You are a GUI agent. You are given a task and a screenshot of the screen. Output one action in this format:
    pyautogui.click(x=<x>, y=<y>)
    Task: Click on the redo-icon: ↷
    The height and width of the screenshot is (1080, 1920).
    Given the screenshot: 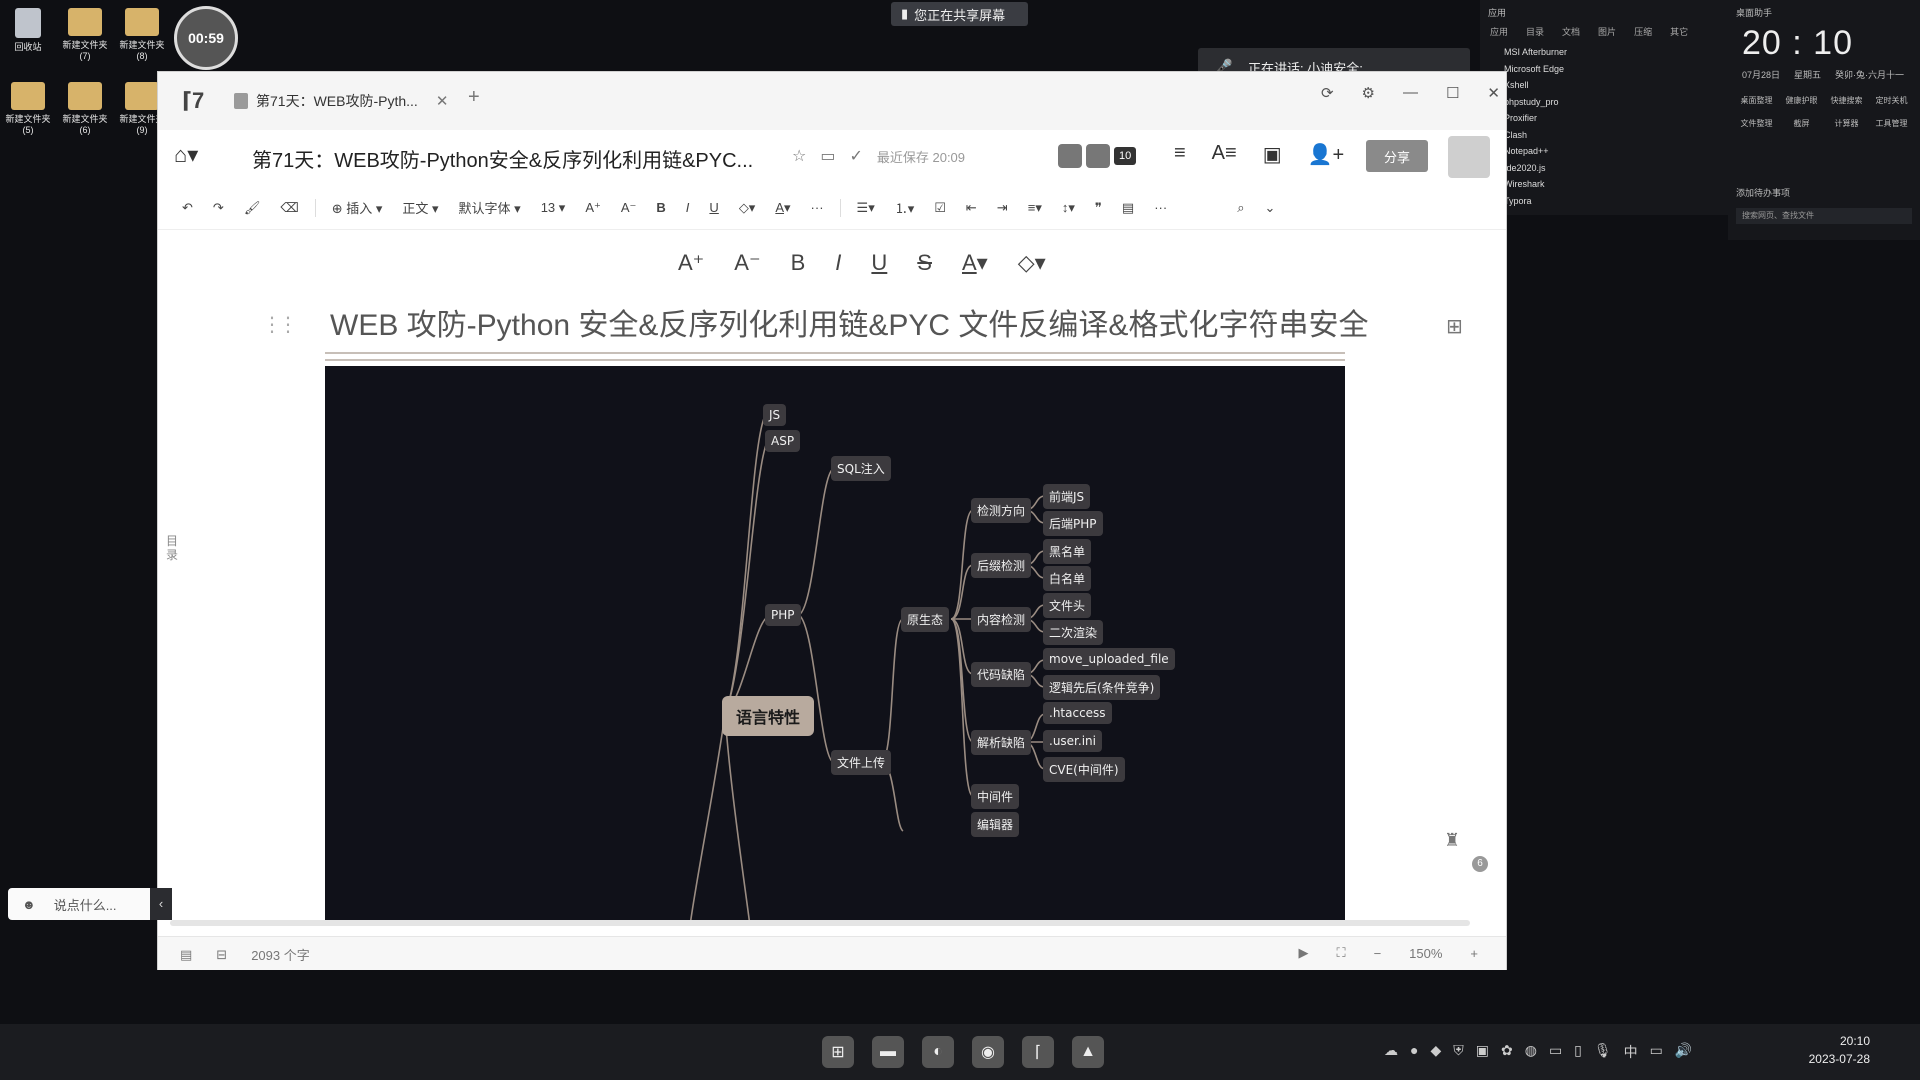 What is the action you would take?
    pyautogui.click(x=218, y=208)
    